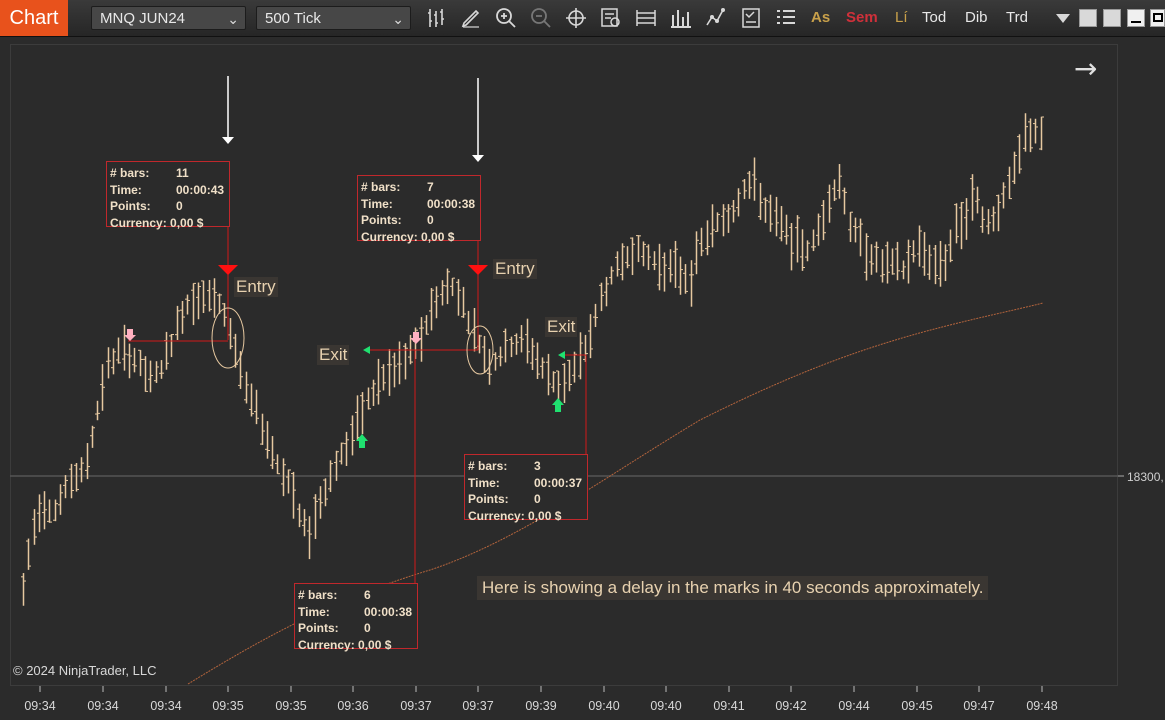 The height and width of the screenshot is (720, 1165). Describe the element at coordinates (166, 706) in the screenshot. I see `x-tick-label: 09:34` at that location.